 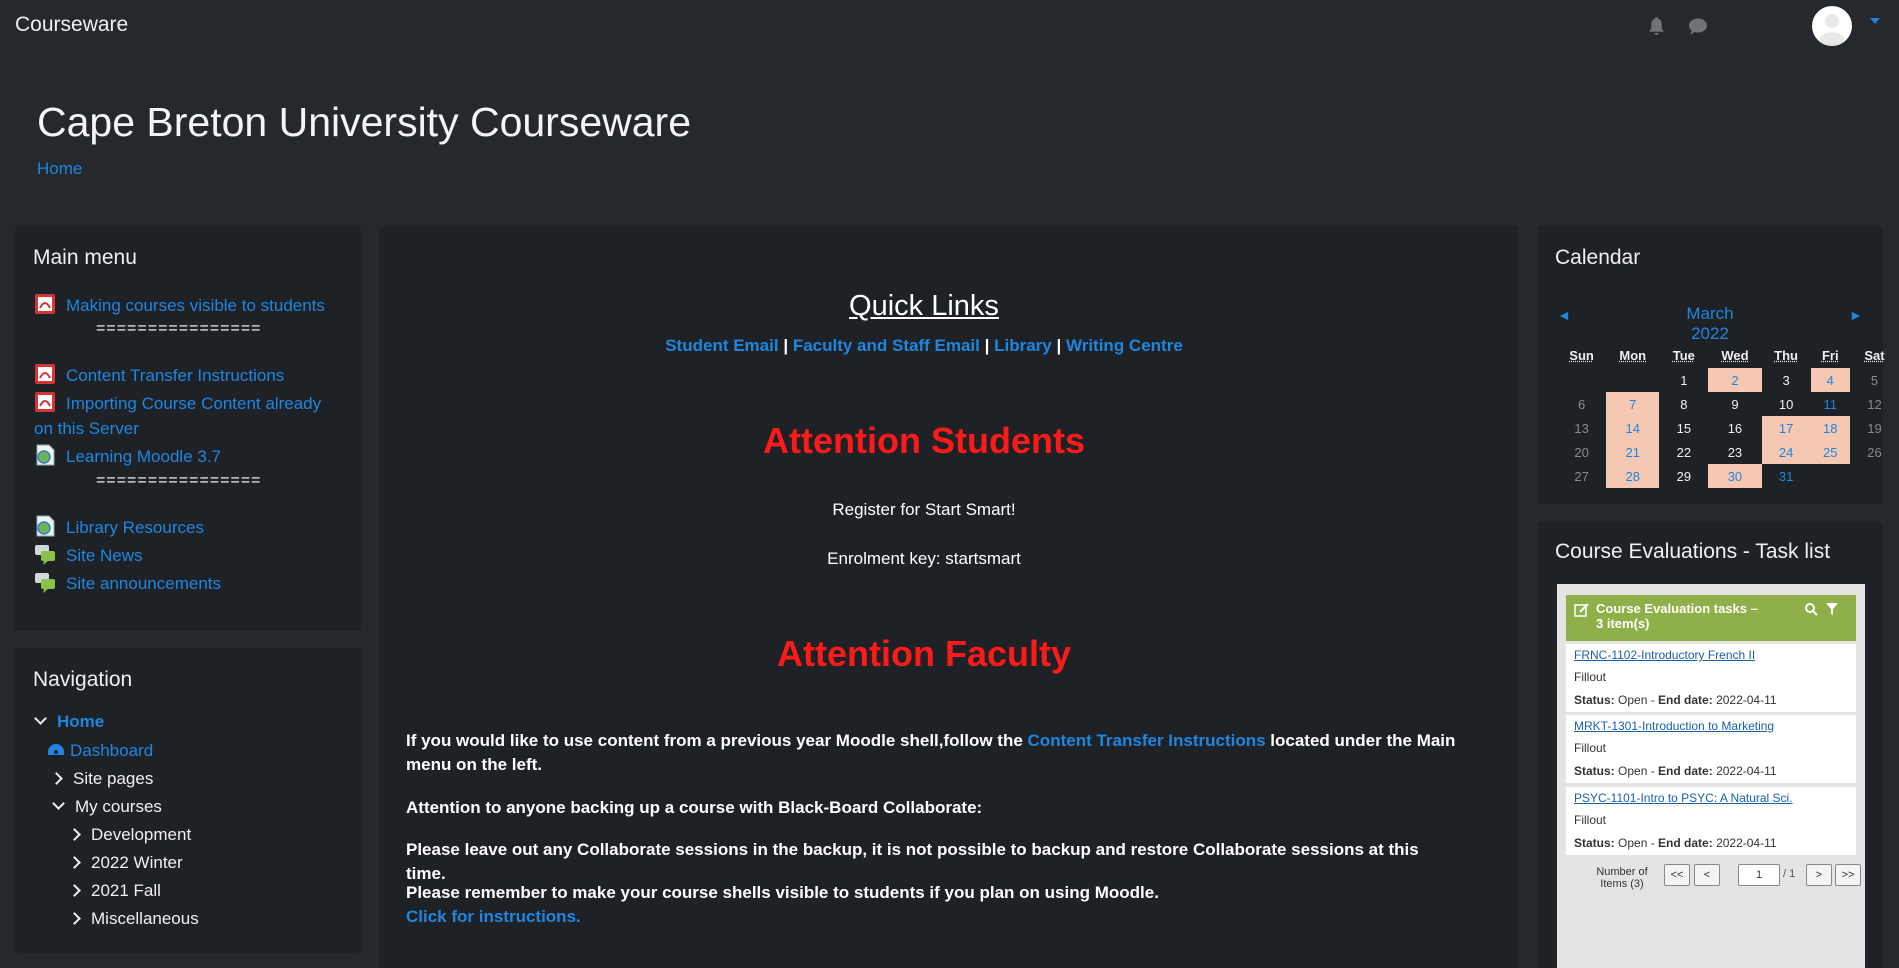 What do you see at coordinates (1124, 345) in the screenshot?
I see `link-writing-centre: Writing Centre` at bounding box center [1124, 345].